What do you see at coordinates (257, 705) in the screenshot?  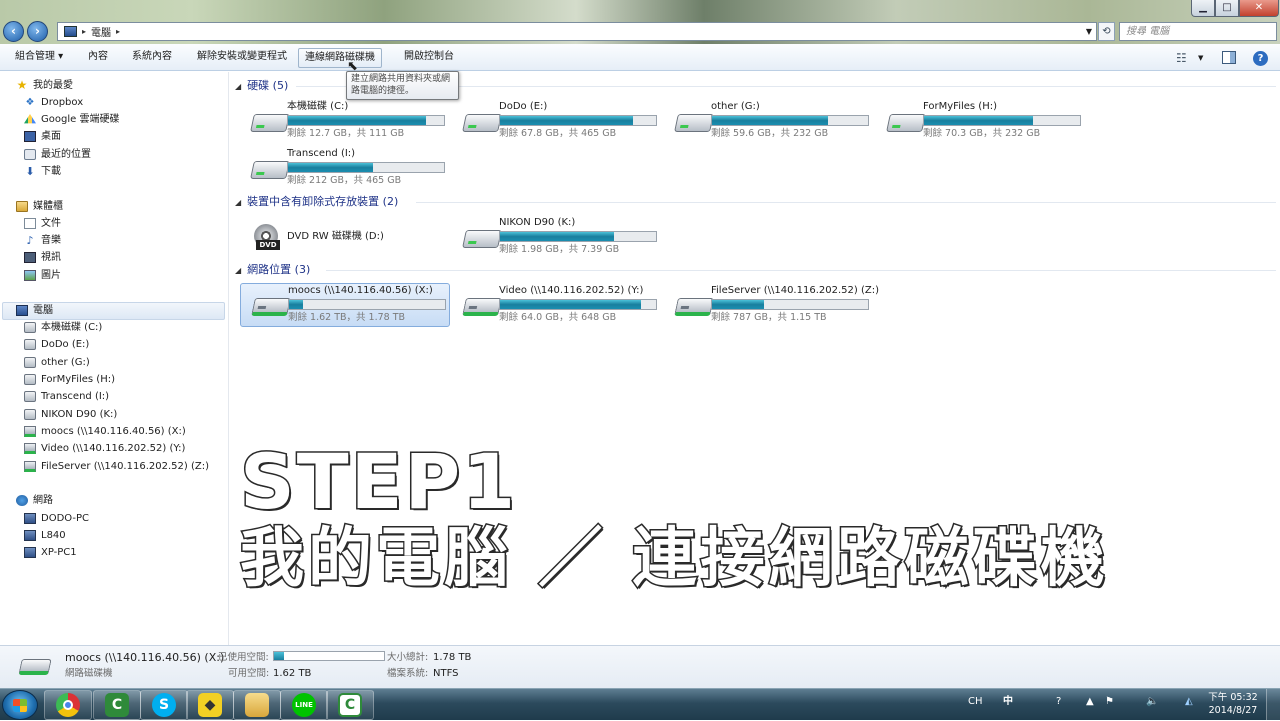 I see `taskbar-explorer` at bounding box center [257, 705].